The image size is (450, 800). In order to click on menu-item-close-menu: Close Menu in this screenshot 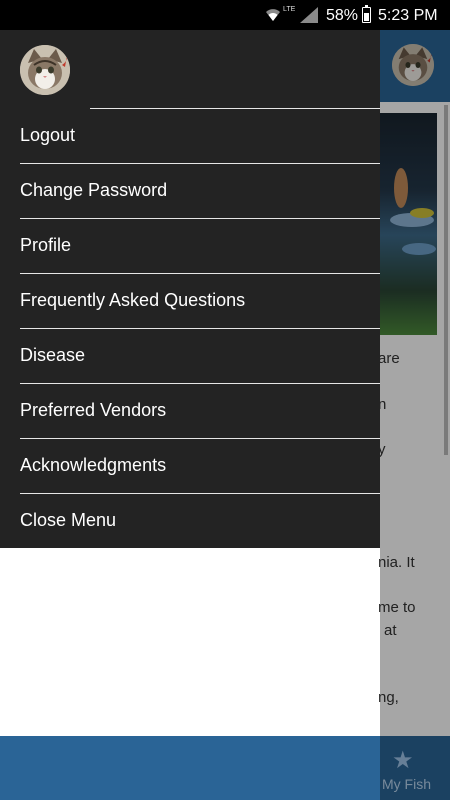, I will do `click(190, 521)`.